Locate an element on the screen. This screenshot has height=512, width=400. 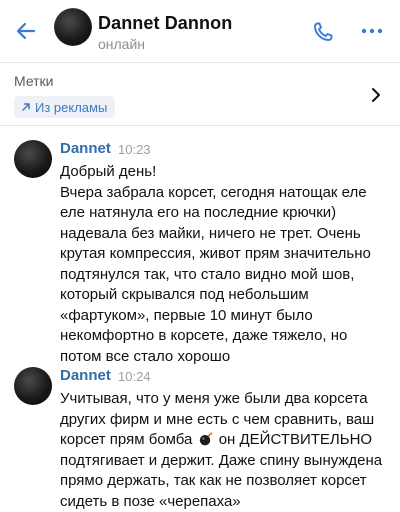
contact-status: онлайн is located at coordinates (122, 44).